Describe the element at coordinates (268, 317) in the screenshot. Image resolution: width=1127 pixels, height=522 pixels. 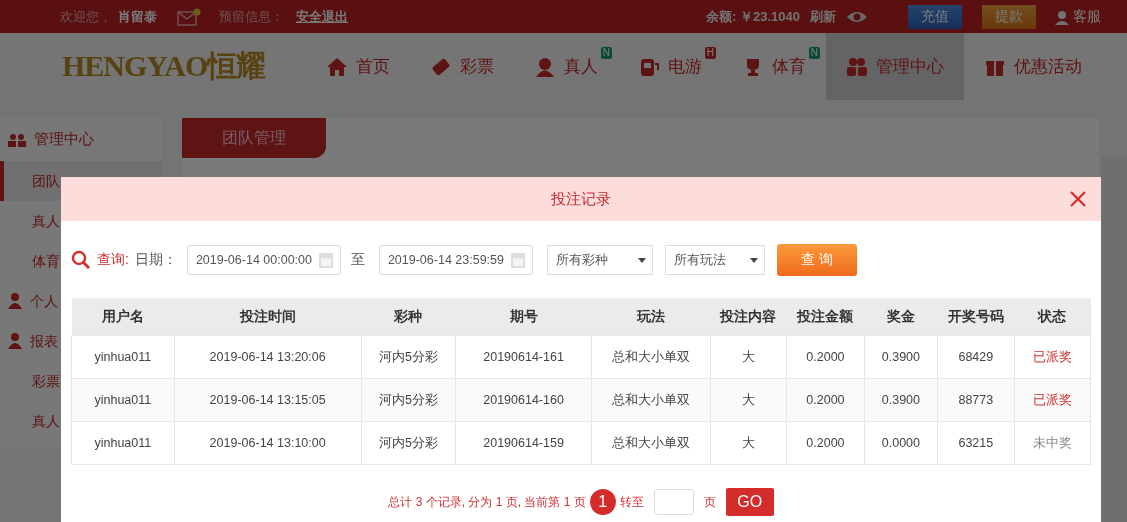
I see `column-header: 投注时间` at that location.